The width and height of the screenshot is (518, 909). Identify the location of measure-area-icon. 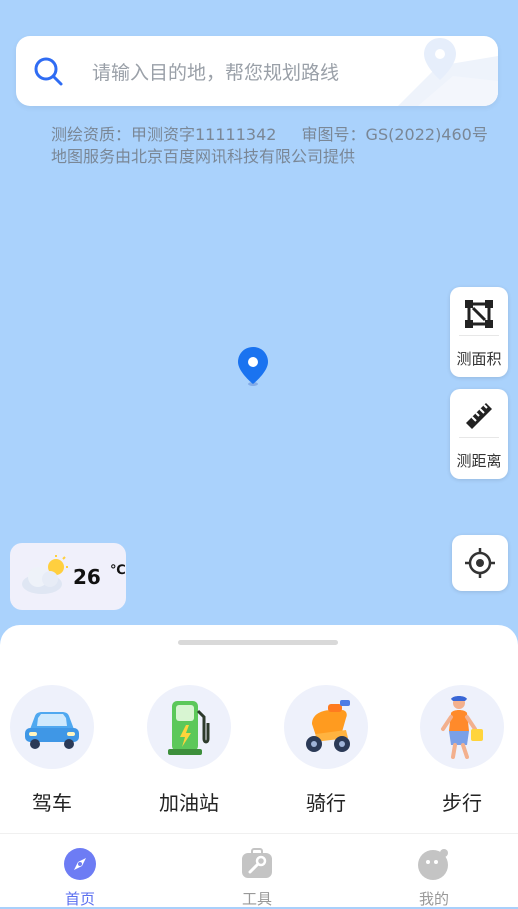
(479, 314).